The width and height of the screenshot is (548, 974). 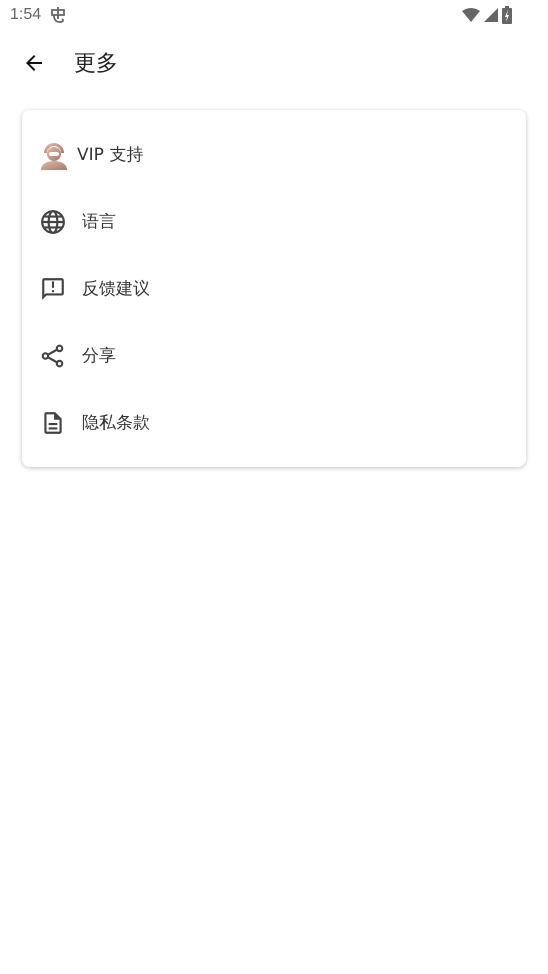 I want to click on menu-label: 隐私条款, so click(x=116, y=423).